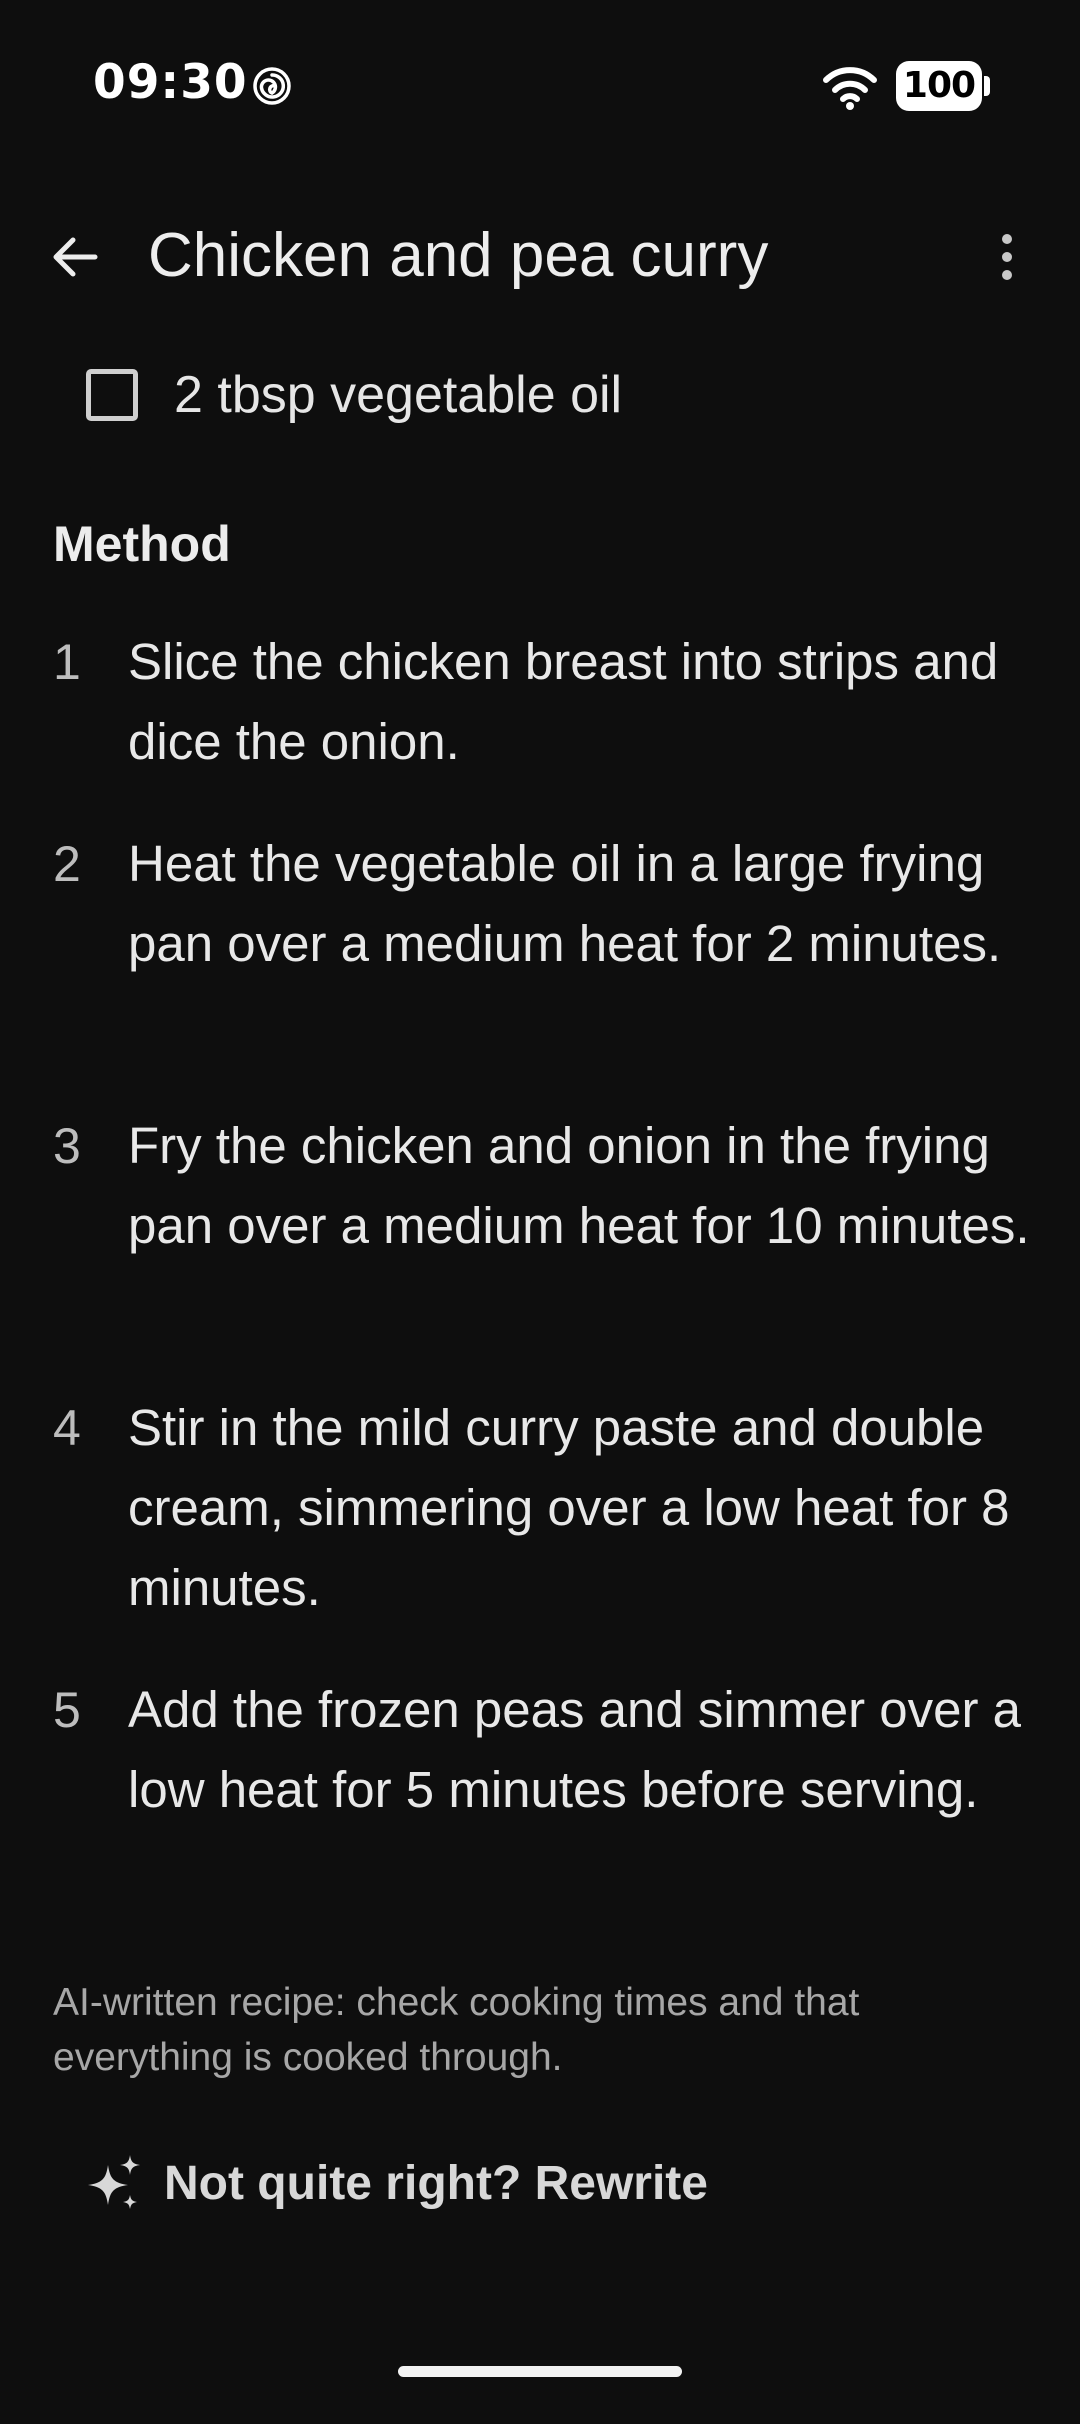  Describe the element at coordinates (987, 86) in the screenshot. I see `battery-tip` at that location.